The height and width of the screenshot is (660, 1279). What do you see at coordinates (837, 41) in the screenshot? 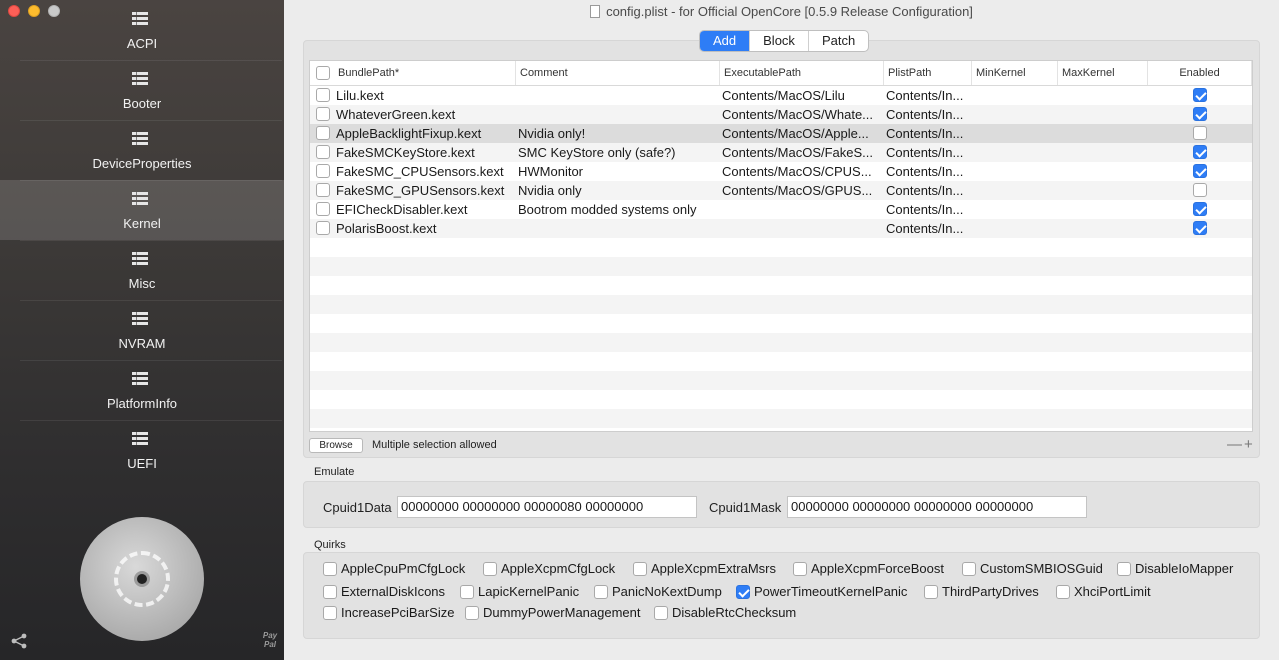
I see `tab-patch: Patch` at bounding box center [837, 41].